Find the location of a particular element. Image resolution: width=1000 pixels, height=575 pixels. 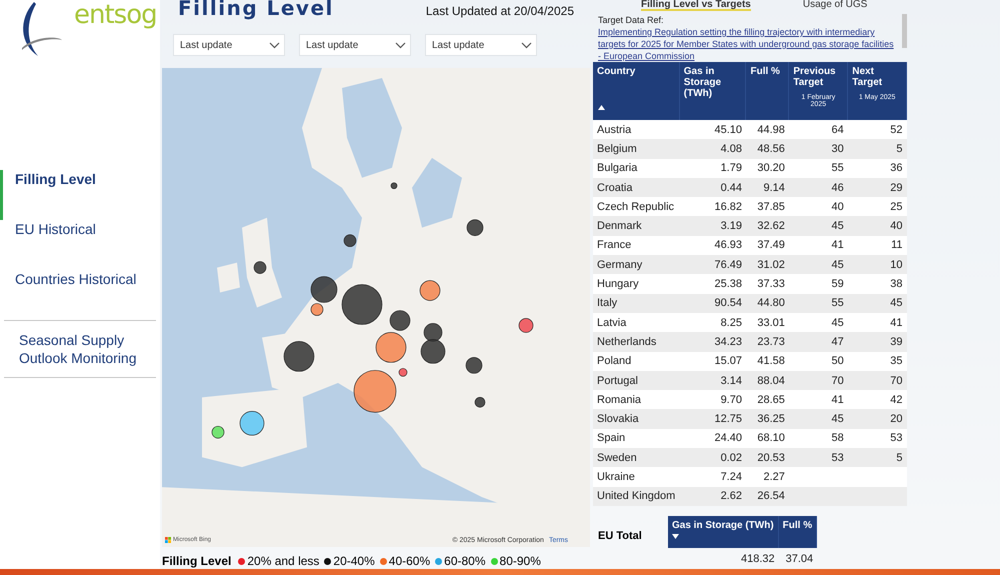

table-cell: Slovakia is located at coordinates (636, 419).